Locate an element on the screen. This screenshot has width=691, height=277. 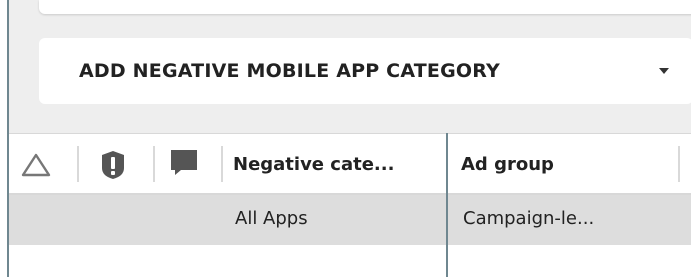
left-border is located at coordinates (4, 138).